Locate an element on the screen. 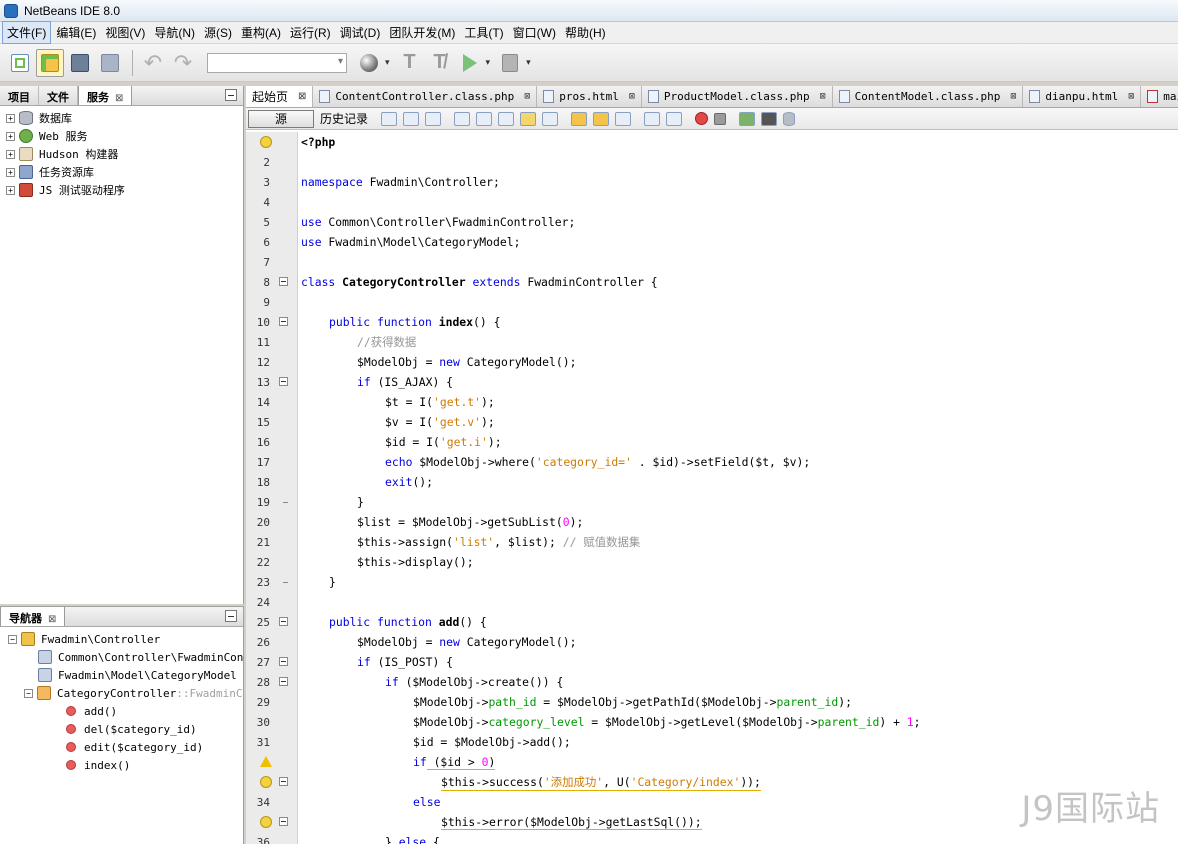  menu-source: 源(S) is located at coordinates (218, 32).